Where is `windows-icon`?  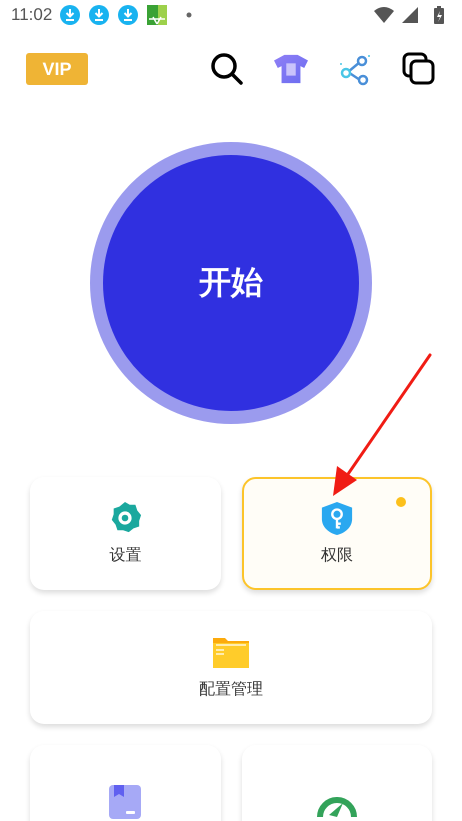
windows-icon is located at coordinates (419, 69).